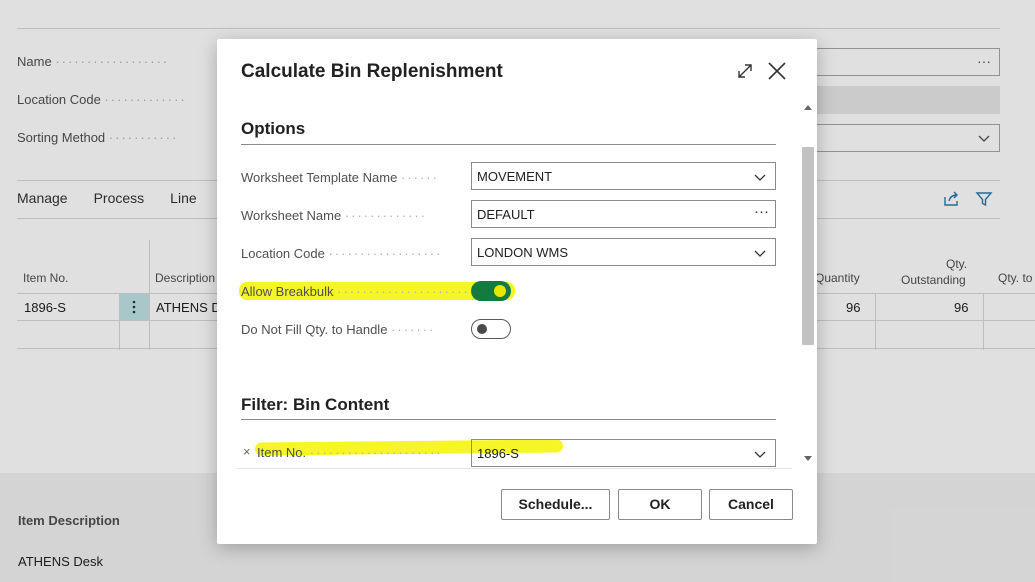 Image resolution: width=1035 pixels, height=582 pixels. Describe the element at coordinates (334, 215) in the screenshot. I see `worksheet-name-label: Worksheet Name ·············` at that location.